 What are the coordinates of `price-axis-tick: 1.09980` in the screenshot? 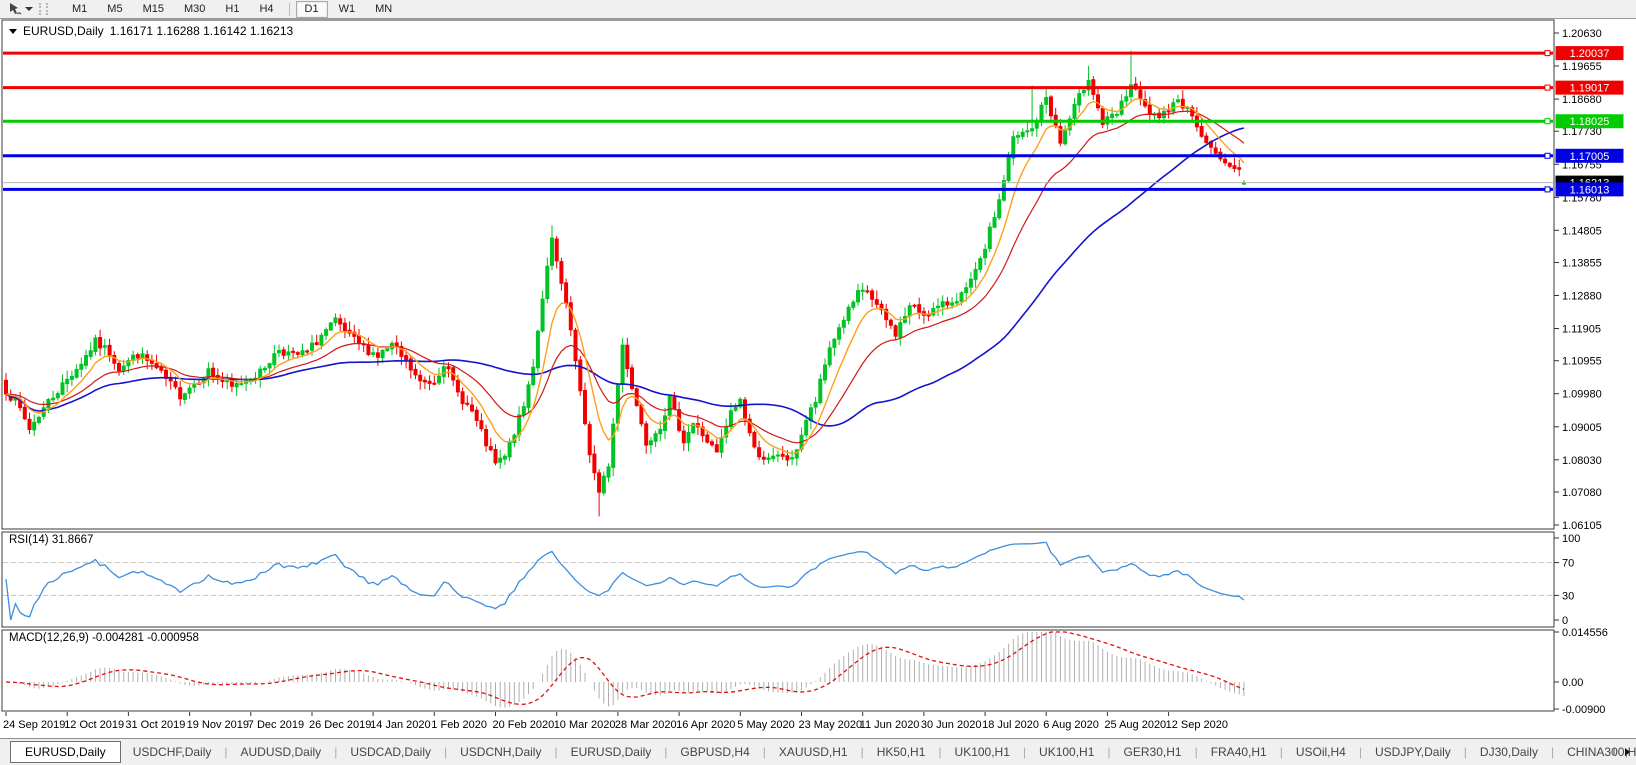 It's located at (1582, 395).